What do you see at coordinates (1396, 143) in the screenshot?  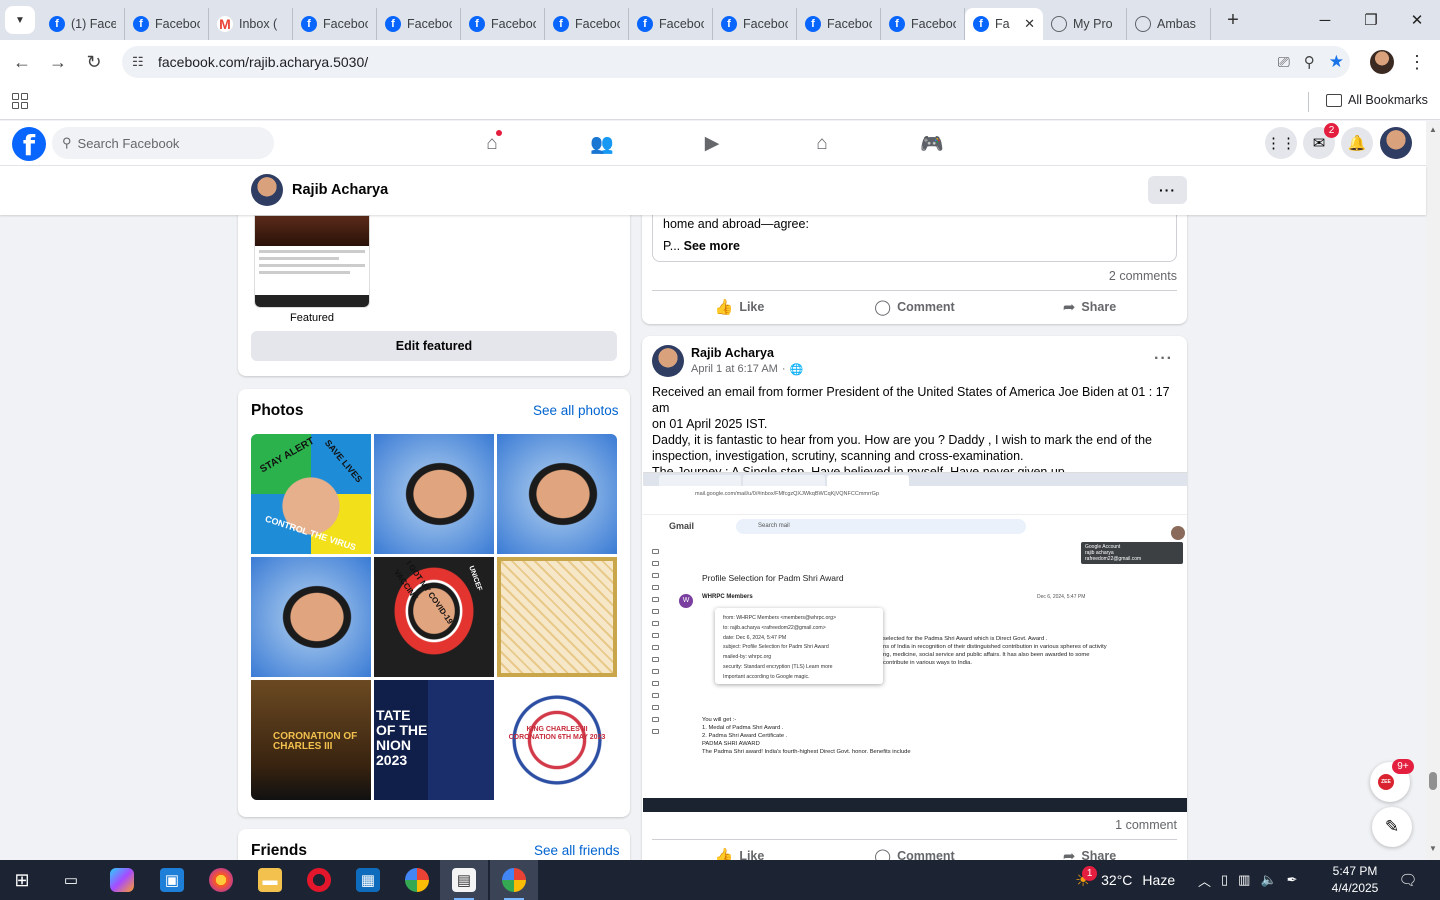 I see `account-avatar` at bounding box center [1396, 143].